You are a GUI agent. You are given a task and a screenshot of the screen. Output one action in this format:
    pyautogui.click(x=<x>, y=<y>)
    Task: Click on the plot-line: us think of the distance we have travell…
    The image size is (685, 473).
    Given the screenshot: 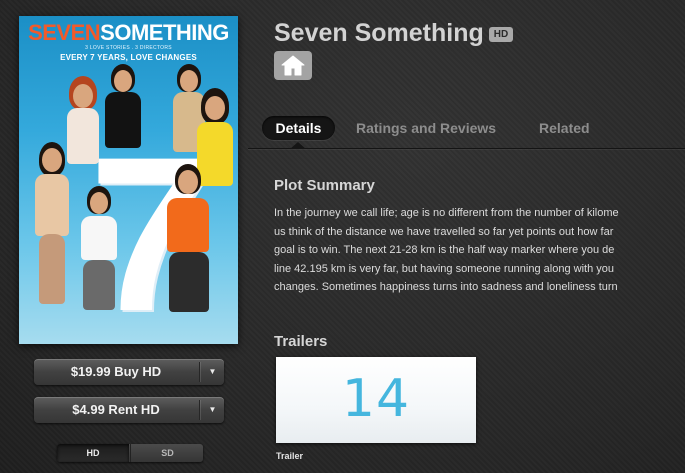 What is the action you would take?
    pyautogui.click(x=444, y=231)
    